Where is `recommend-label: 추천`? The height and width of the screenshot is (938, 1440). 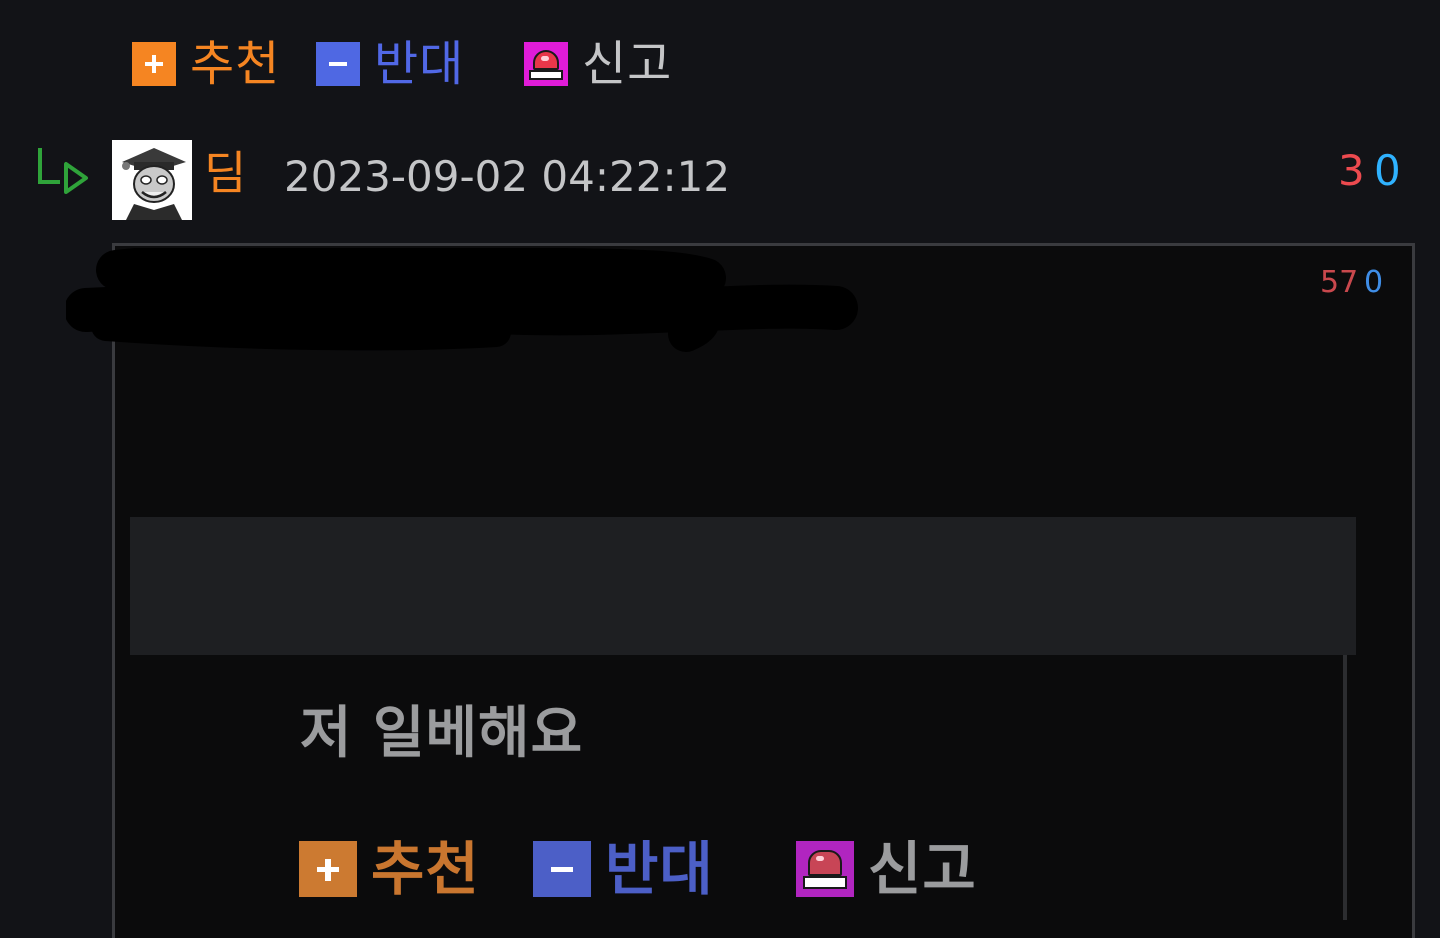
recommend-label: 추천 is located at coordinates (235, 64).